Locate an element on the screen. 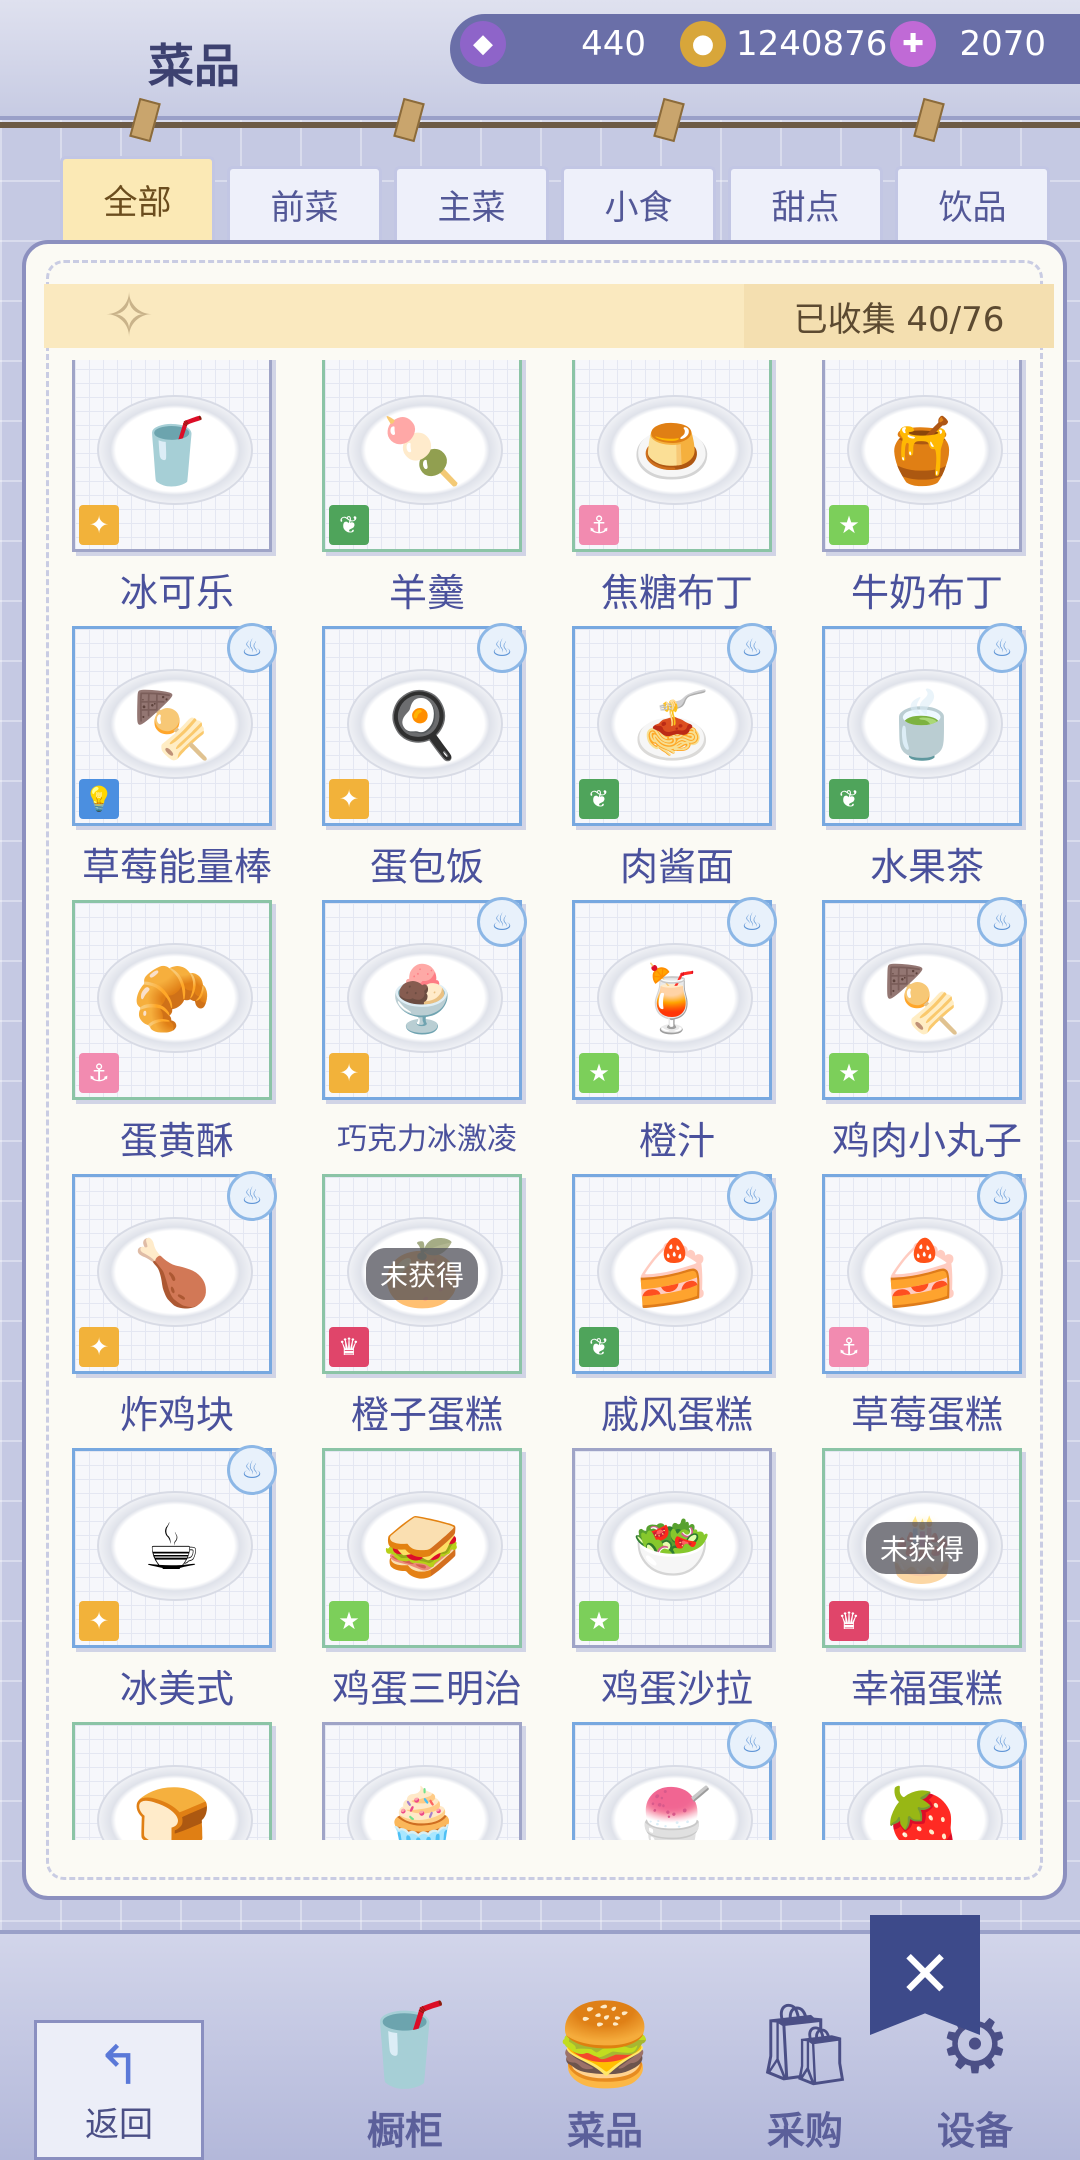 Image resolution: width=1080 pixels, height=2160 pixels. dish-item: 🧁✦ is located at coordinates (427, 1781).